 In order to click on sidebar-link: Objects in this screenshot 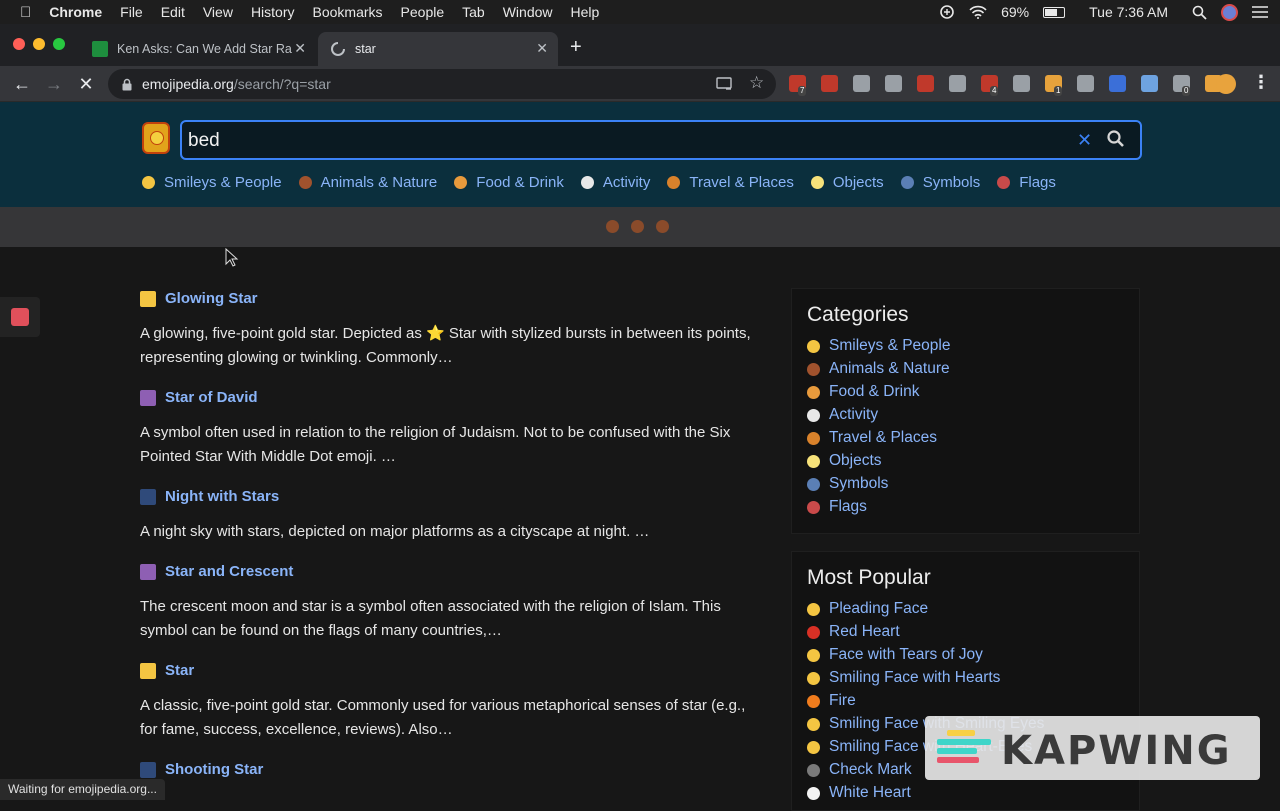, I will do `click(844, 461)`.